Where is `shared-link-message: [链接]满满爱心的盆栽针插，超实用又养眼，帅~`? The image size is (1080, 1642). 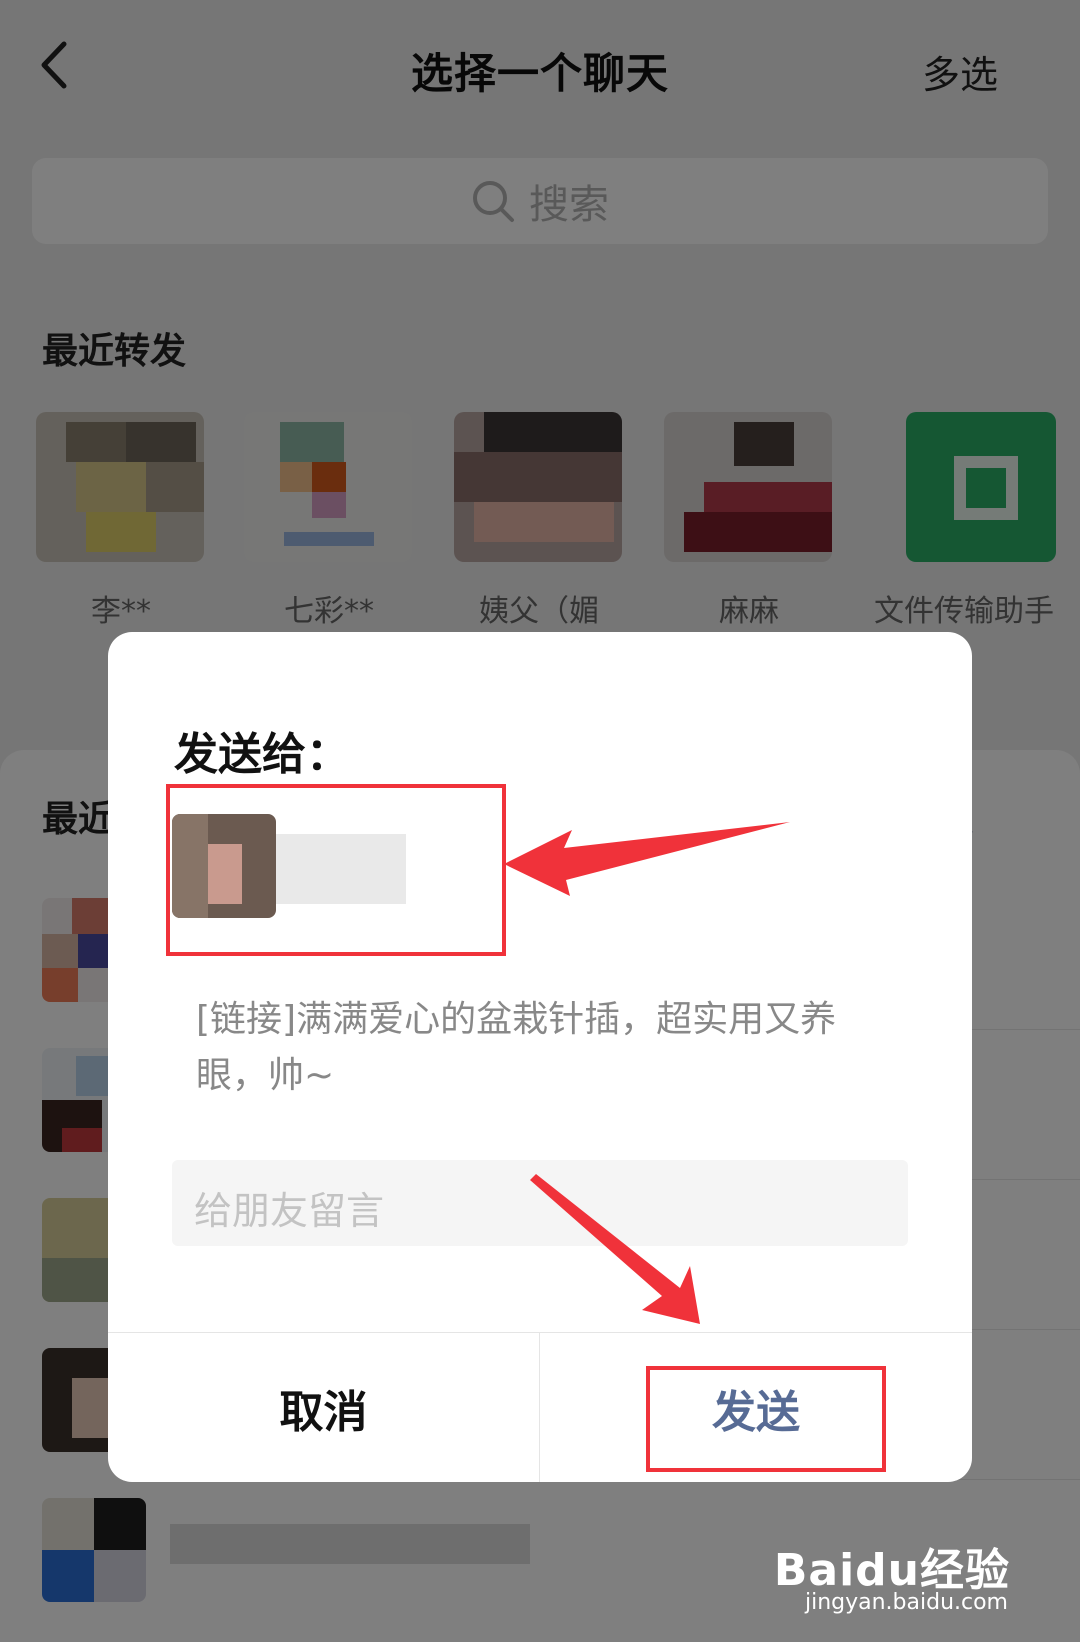 shared-link-message: [链接]满满爱心的盆栽针插，超实用又养眼，帅~ is located at coordinates (516, 1047).